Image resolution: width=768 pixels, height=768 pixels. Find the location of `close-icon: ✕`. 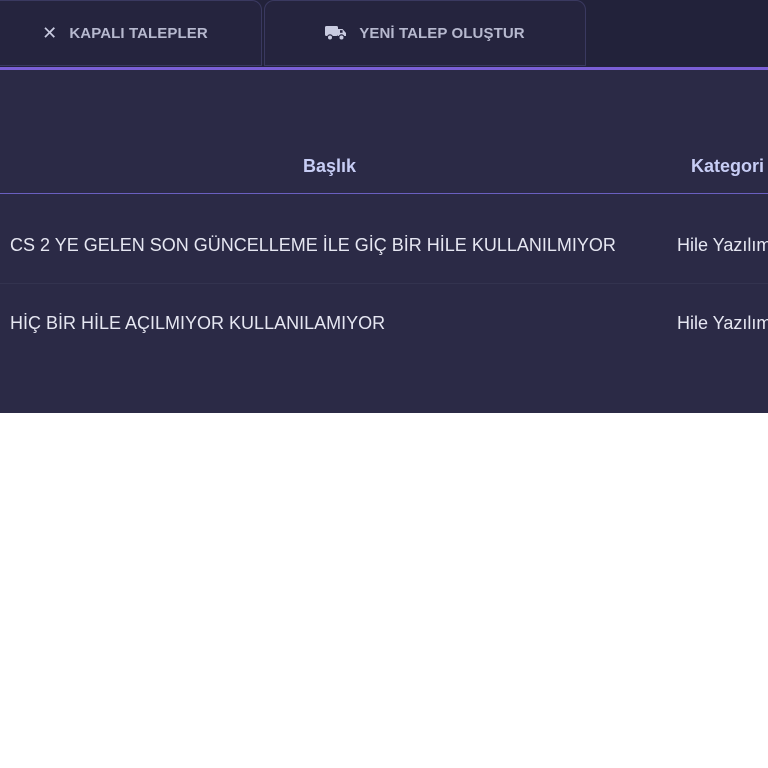

close-icon: ✕ is located at coordinates (50, 33).